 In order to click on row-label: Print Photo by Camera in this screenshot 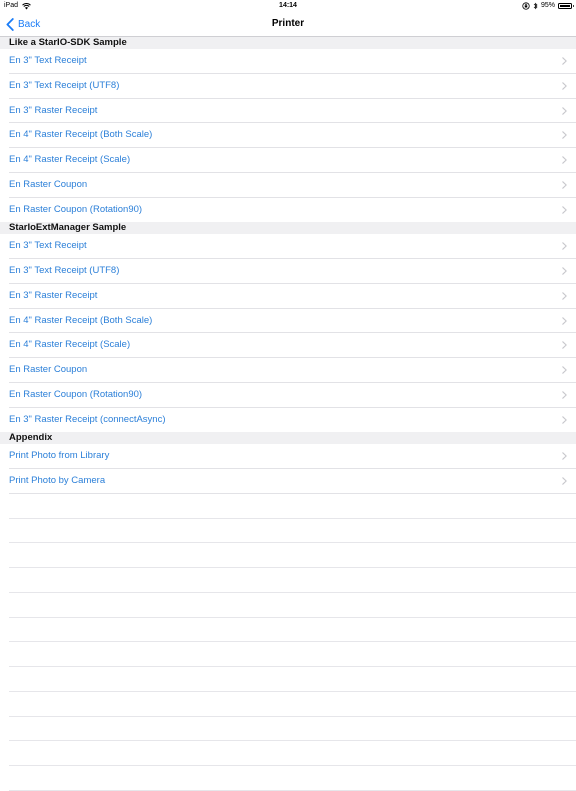, I will do `click(57, 480)`.